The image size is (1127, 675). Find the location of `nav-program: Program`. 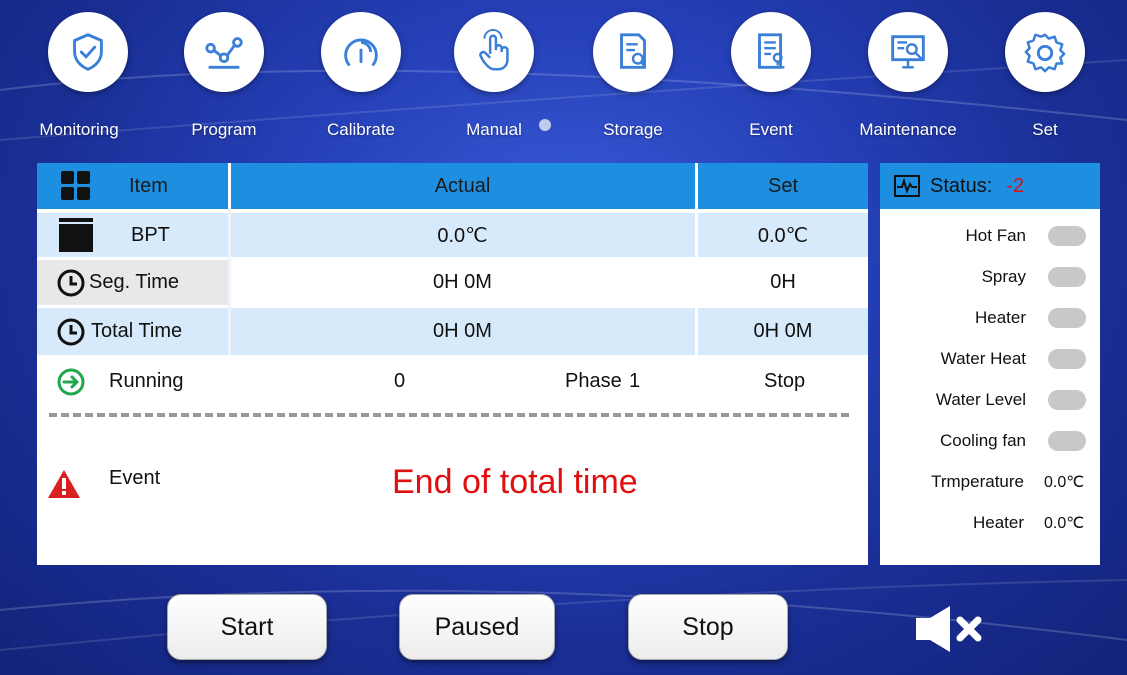

nav-program: Program is located at coordinates (224, 77).